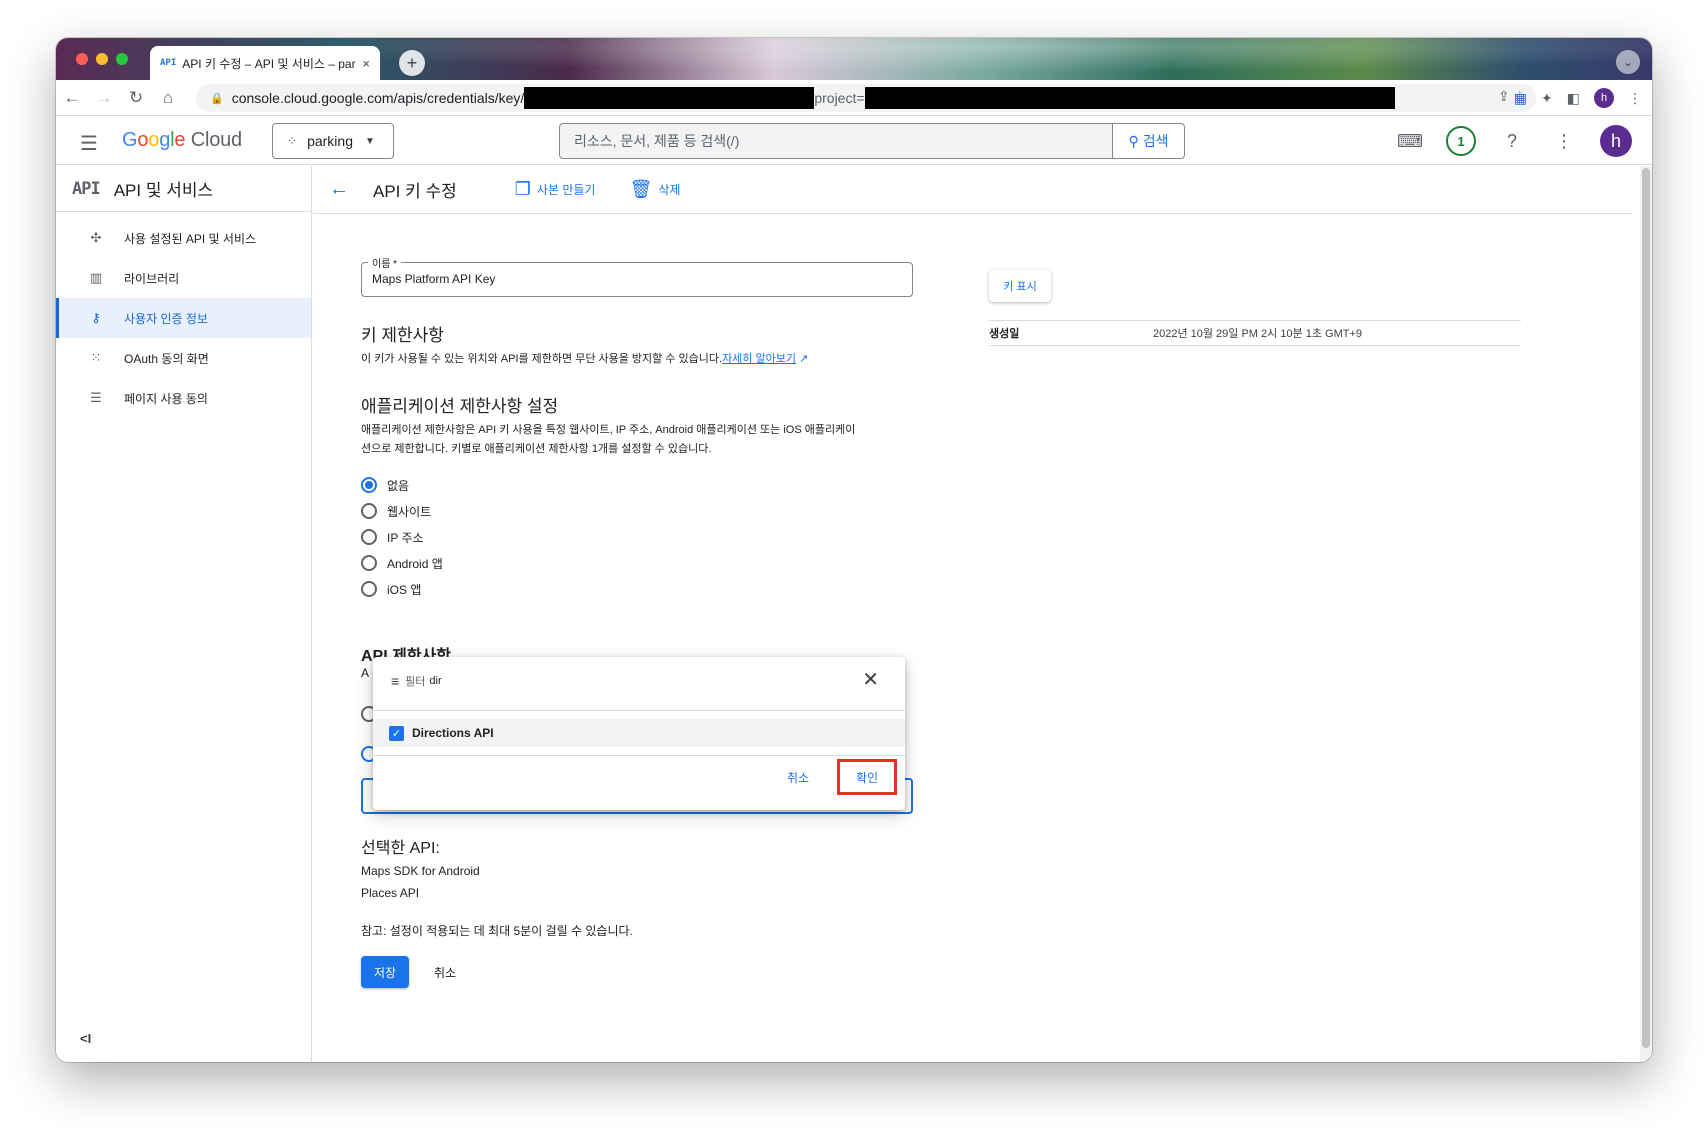 Image resolution: width=1707 pixels, height=1137 pixels. Describe the element at coordinates (96, 397) in the screenshot. I see `settings-list-icon: ☰` at that location.